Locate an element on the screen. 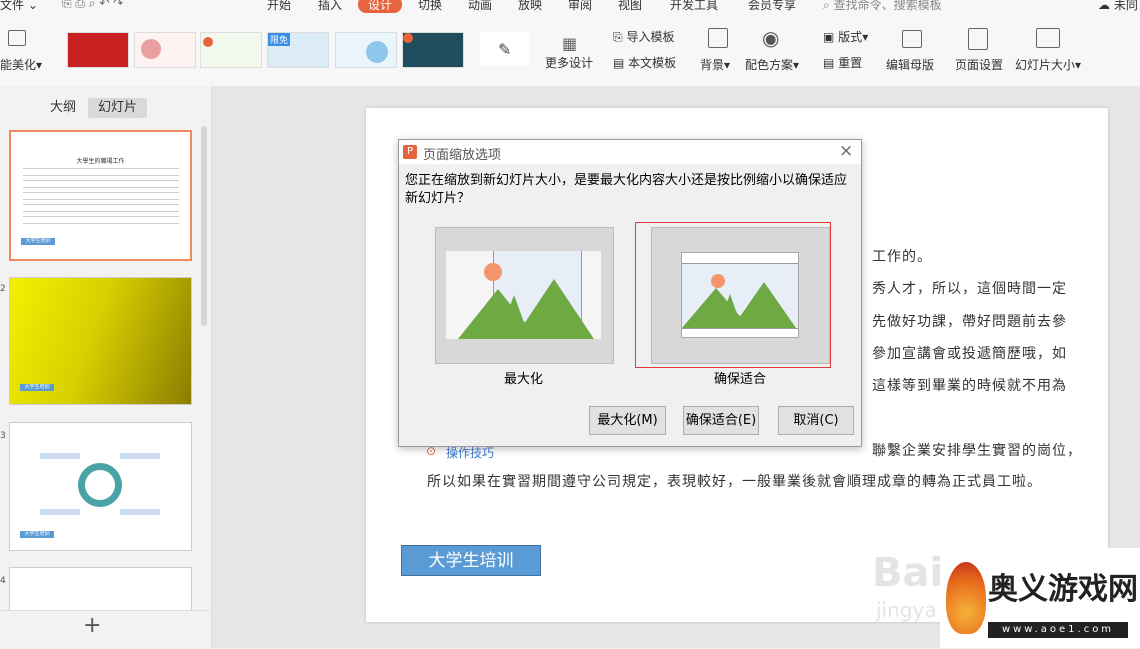  cycle-diagram is located at coordinates (100, 485).